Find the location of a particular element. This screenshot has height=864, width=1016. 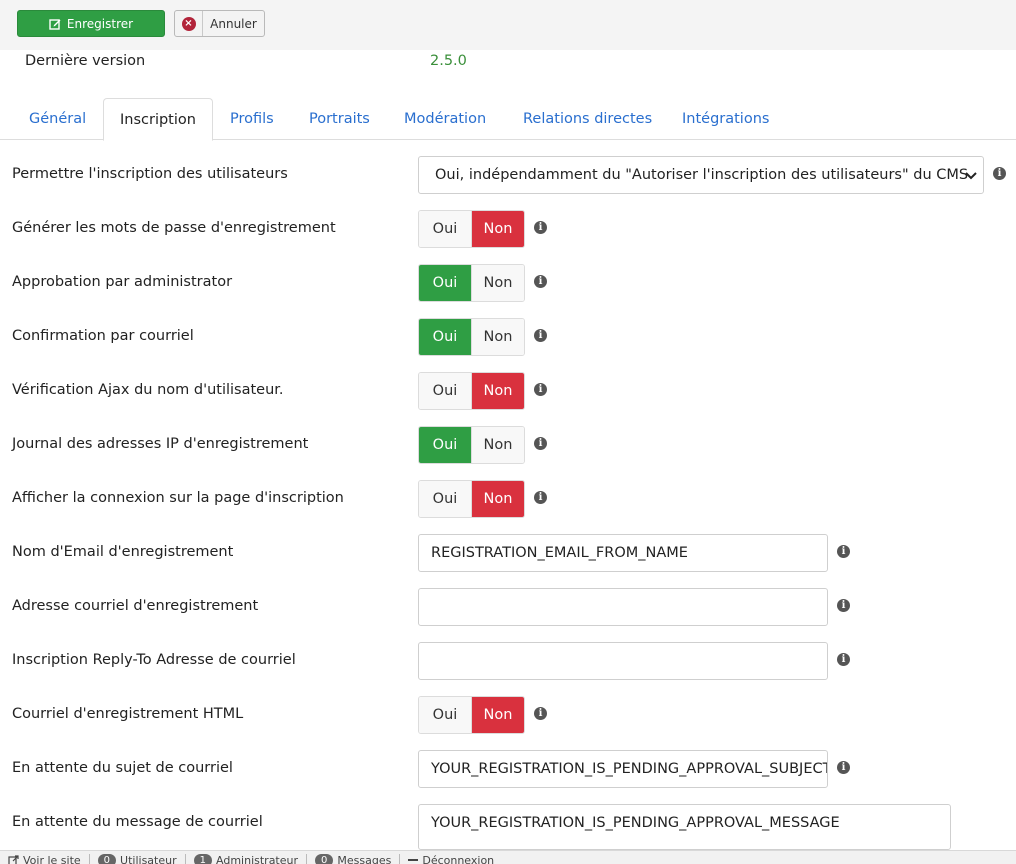

html-email-no: Non is located at coordinates (497, 715).